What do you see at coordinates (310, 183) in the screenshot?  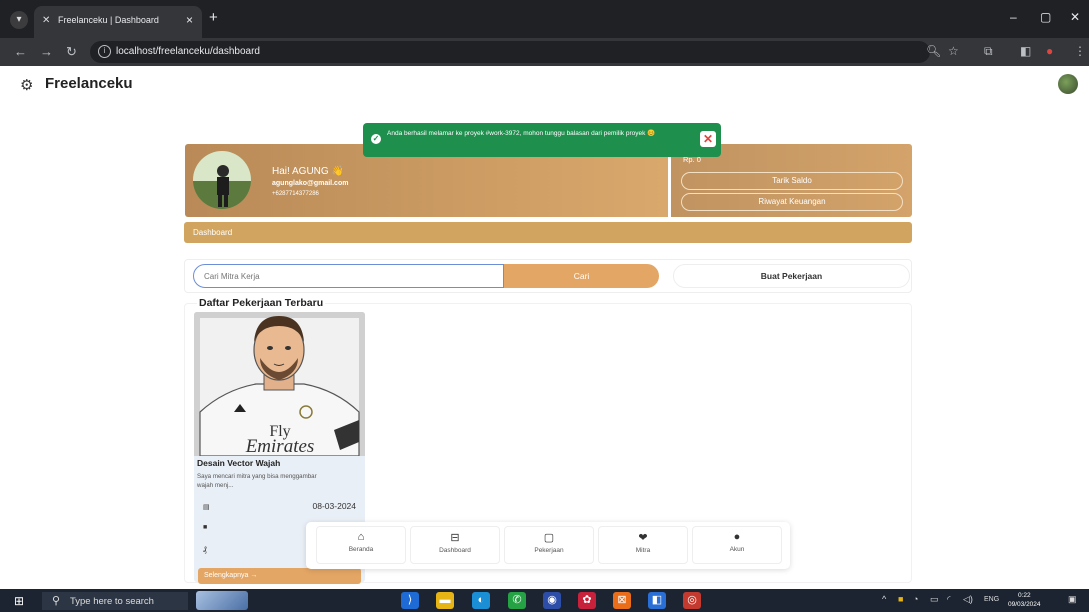 I see `profile-email: agunglako@gmail.com` at bounding box center [310, 183].